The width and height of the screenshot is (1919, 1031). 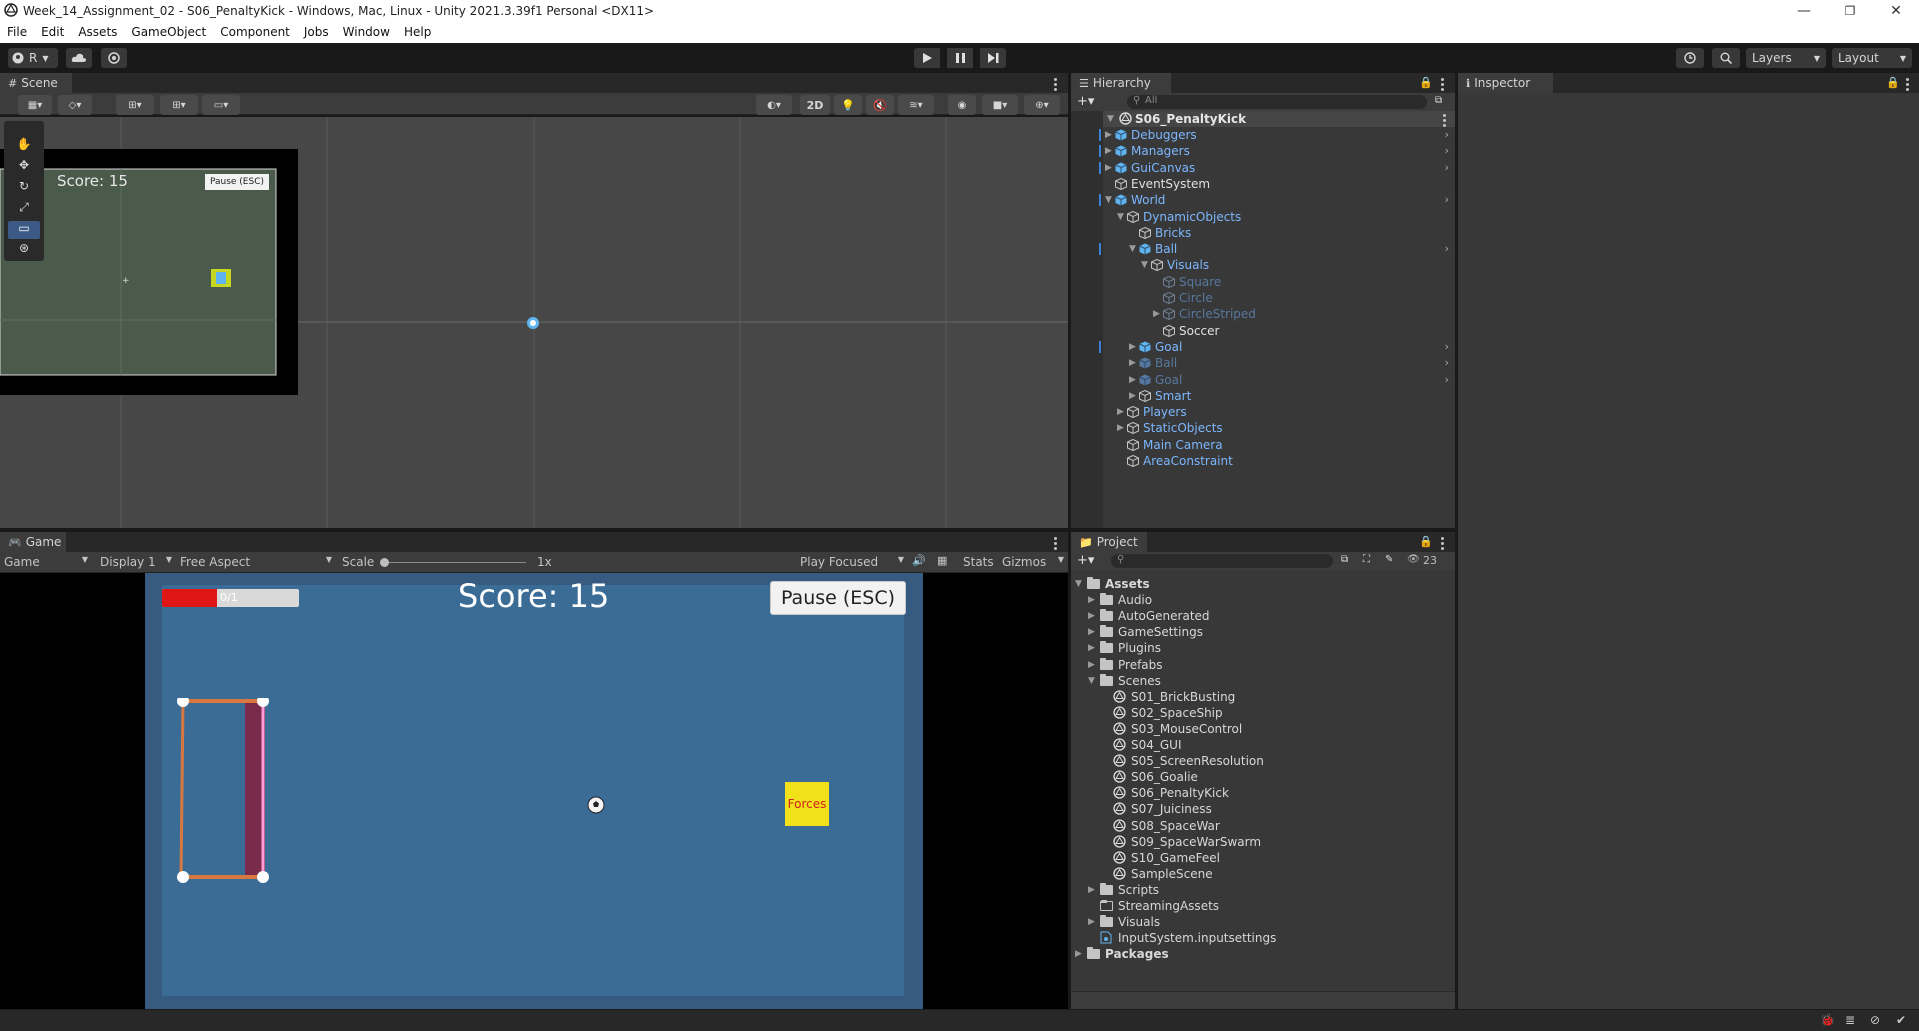 I want to click on tab-hierarchy: ☰ Hierarchy, so click(x=1121, y=83).